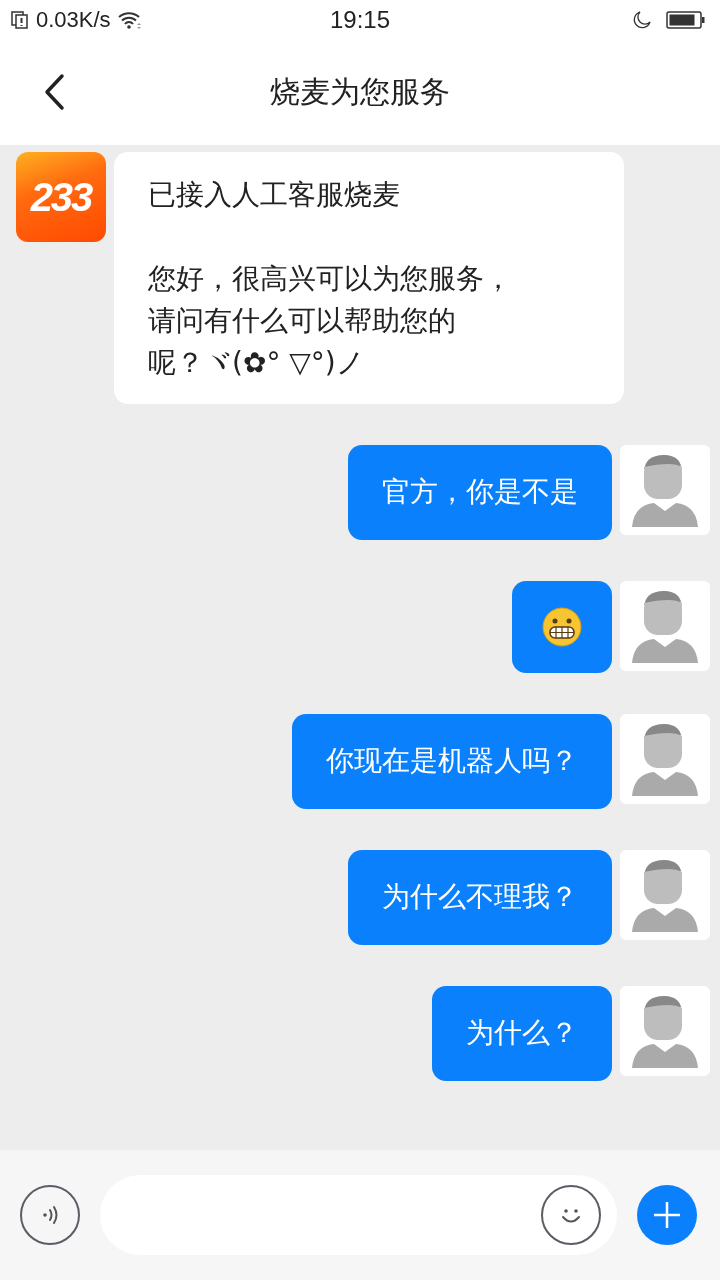  I want to click on message-bubble: 已接入人工客服烧麦 您好，很高兴可以为您服务， 请问有什么可以帮助您的 呢？ヾ(✿° ▽°)ノ, so click(369, 278).